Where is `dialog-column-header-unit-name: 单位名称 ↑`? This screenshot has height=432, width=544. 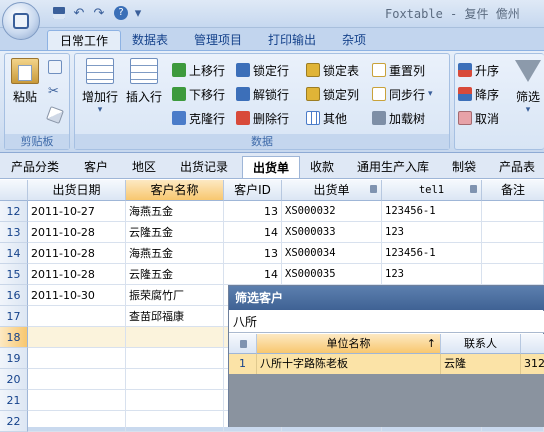 dialog-column-header-unit-name: 单位名称 ↑ is located at coordinates (349, 344).